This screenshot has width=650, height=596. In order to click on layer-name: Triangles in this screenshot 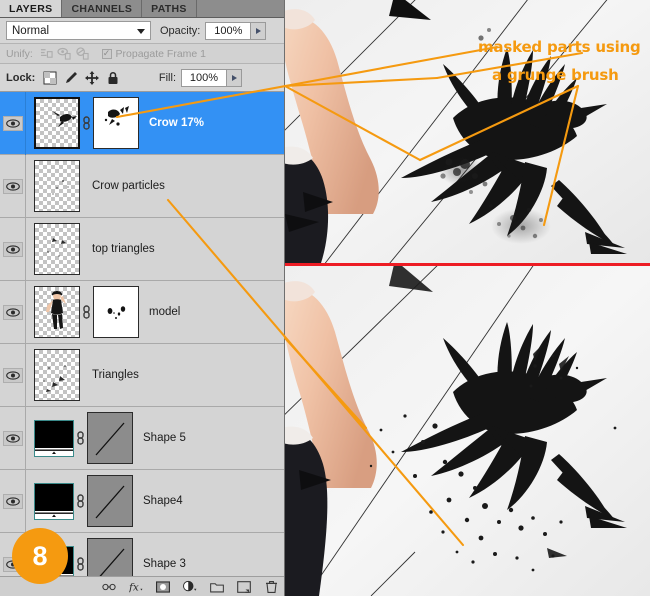, I will do `click(115, 375)`.